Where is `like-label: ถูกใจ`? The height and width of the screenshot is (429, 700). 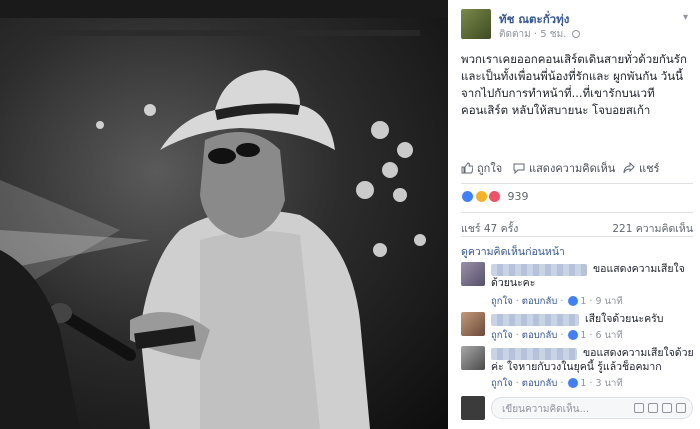 like-label: ถูกใจ is located at coordinates (490, 168).